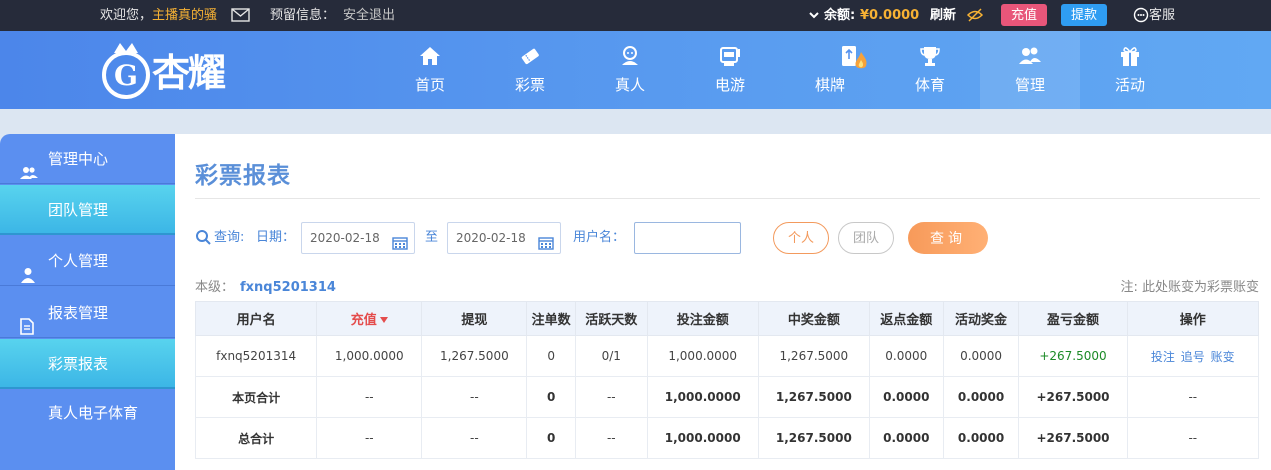 The height and width of the screenshot is (470, 1271). I want to click on sidebar-item-report-manage: 报表管理, so click(87, 313).